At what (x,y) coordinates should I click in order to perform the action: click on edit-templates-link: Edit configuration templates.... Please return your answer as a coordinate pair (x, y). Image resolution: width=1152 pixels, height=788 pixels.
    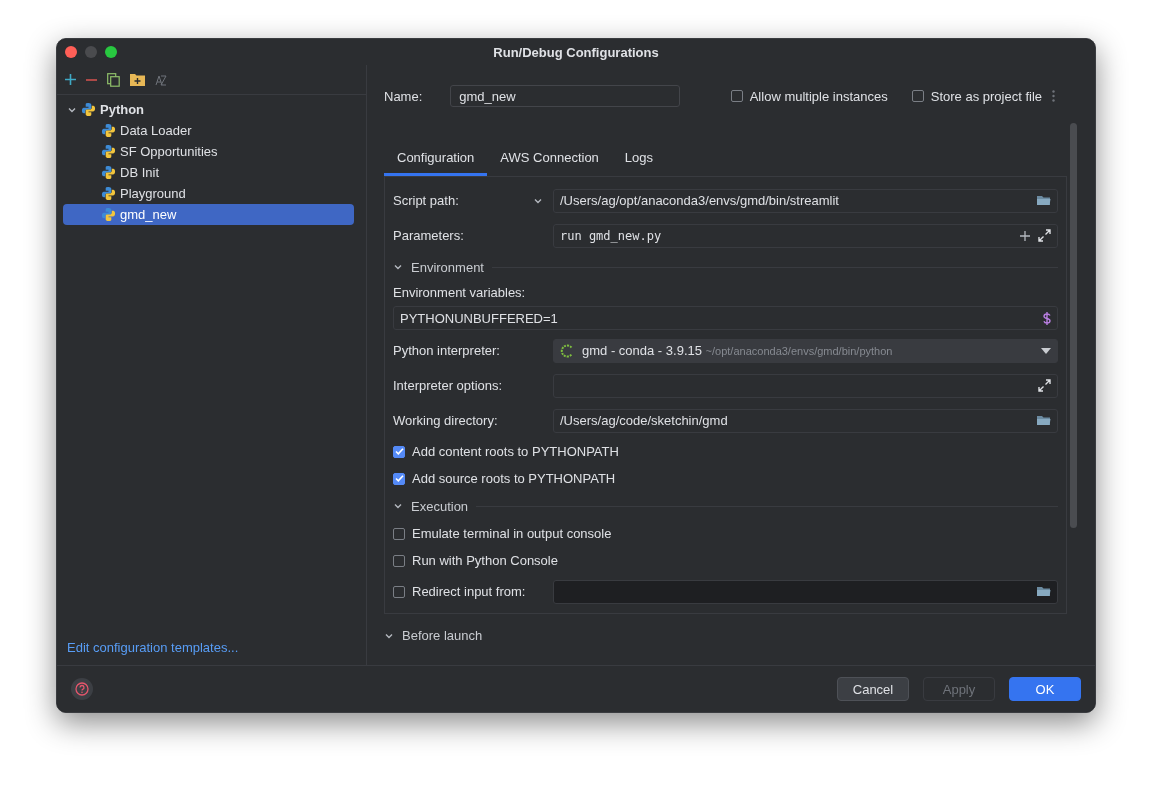
    Looking at the image, I should click on (153, 647).